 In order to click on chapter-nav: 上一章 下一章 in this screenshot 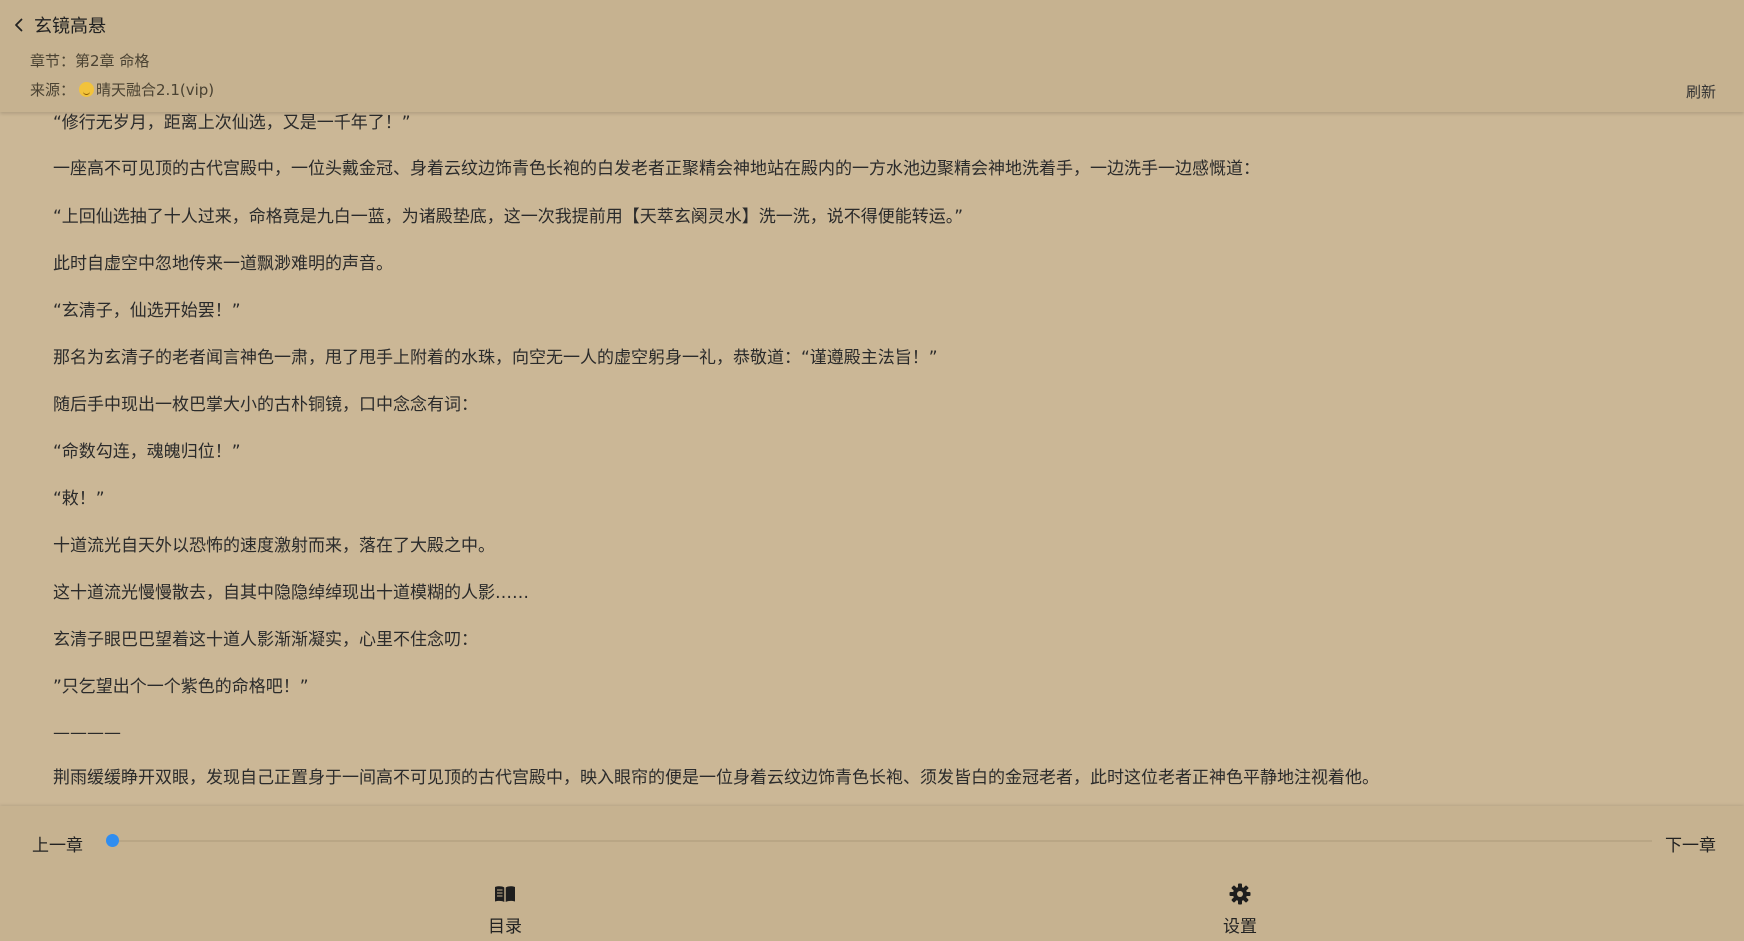, I will do `click(872, 841)`.